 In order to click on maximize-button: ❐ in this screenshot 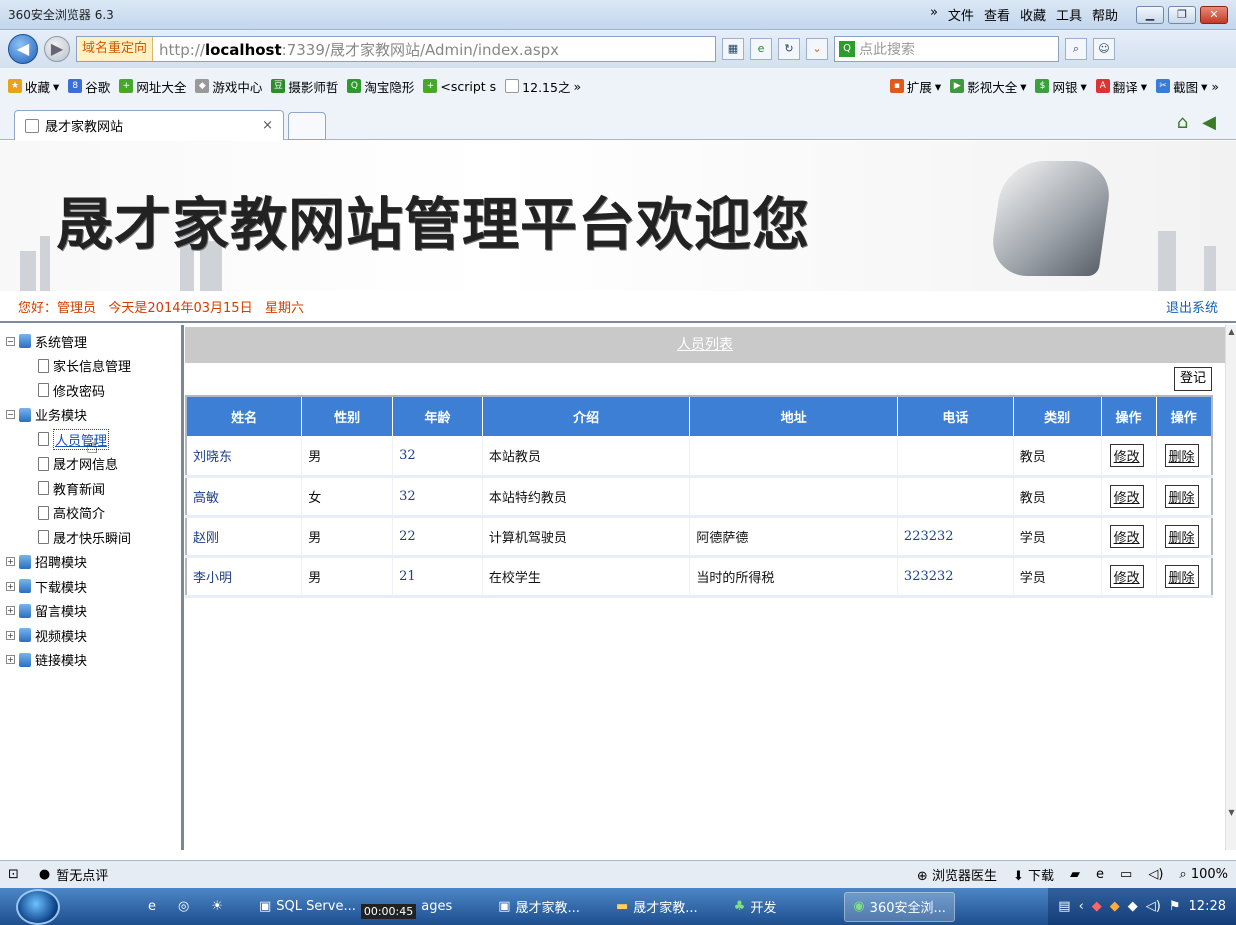, I will do `click(1182, 14)`.